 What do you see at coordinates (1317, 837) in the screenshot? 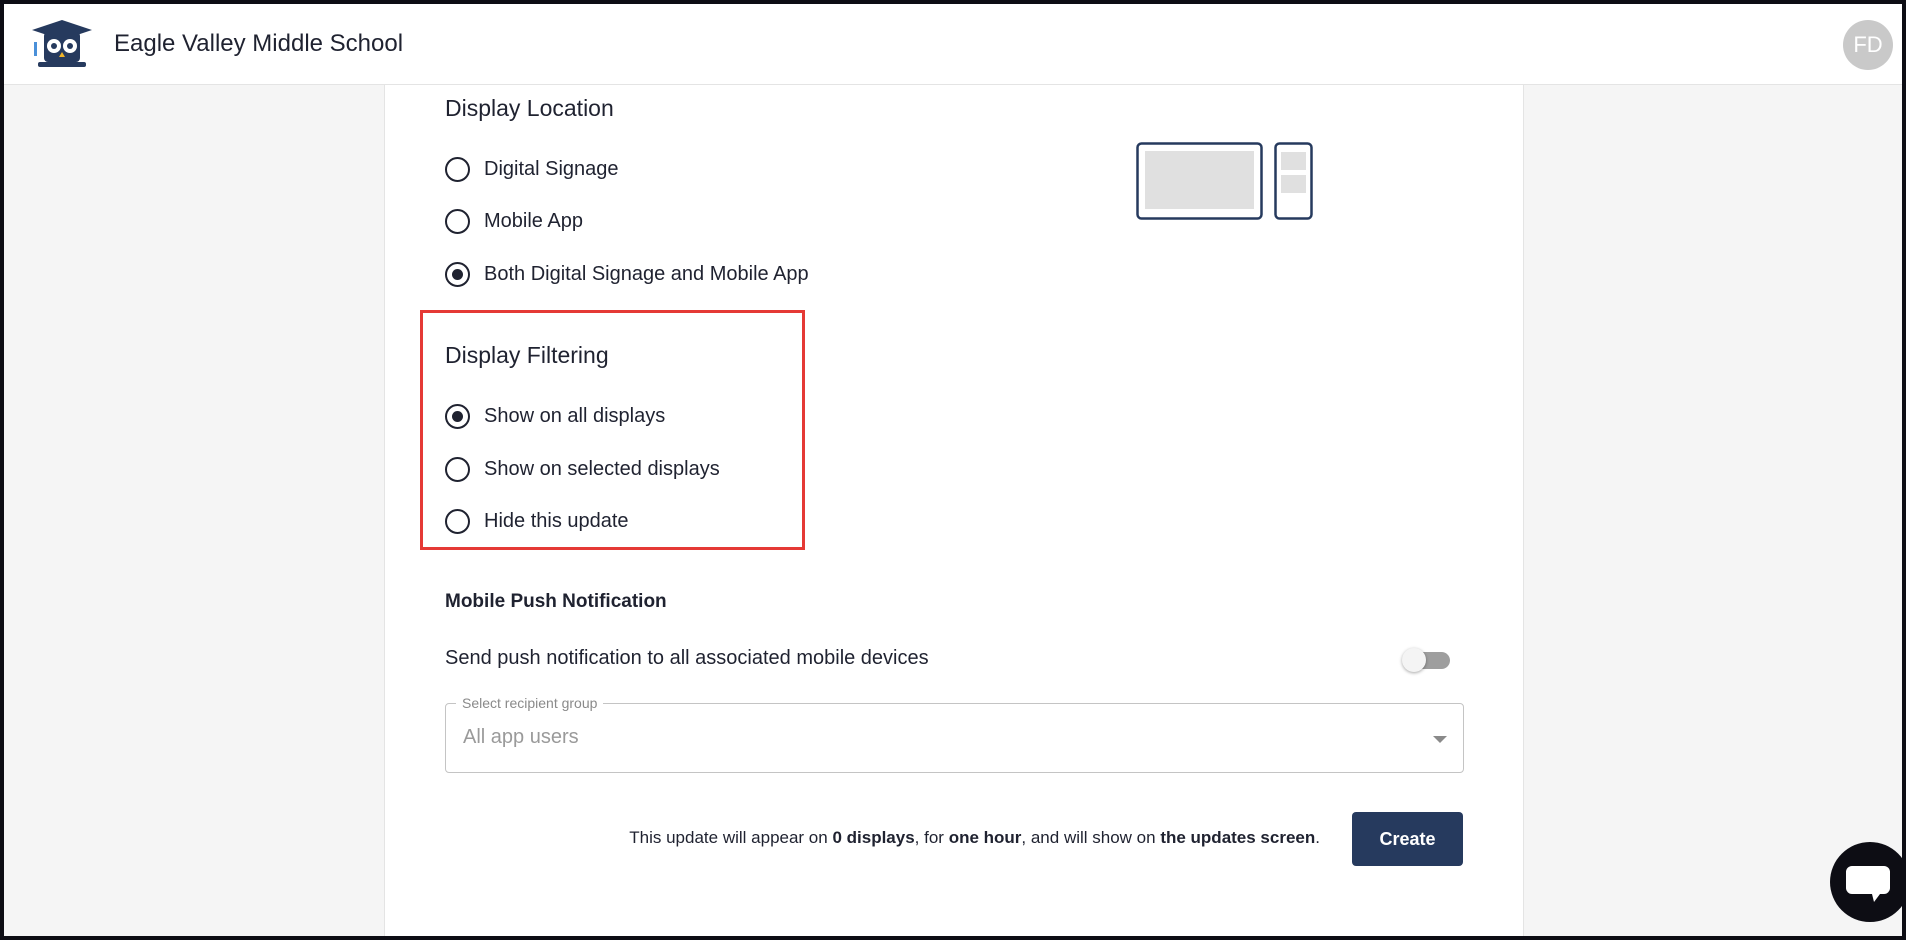
I see `summary-suffix: .` at bounding box center [1317, 837].